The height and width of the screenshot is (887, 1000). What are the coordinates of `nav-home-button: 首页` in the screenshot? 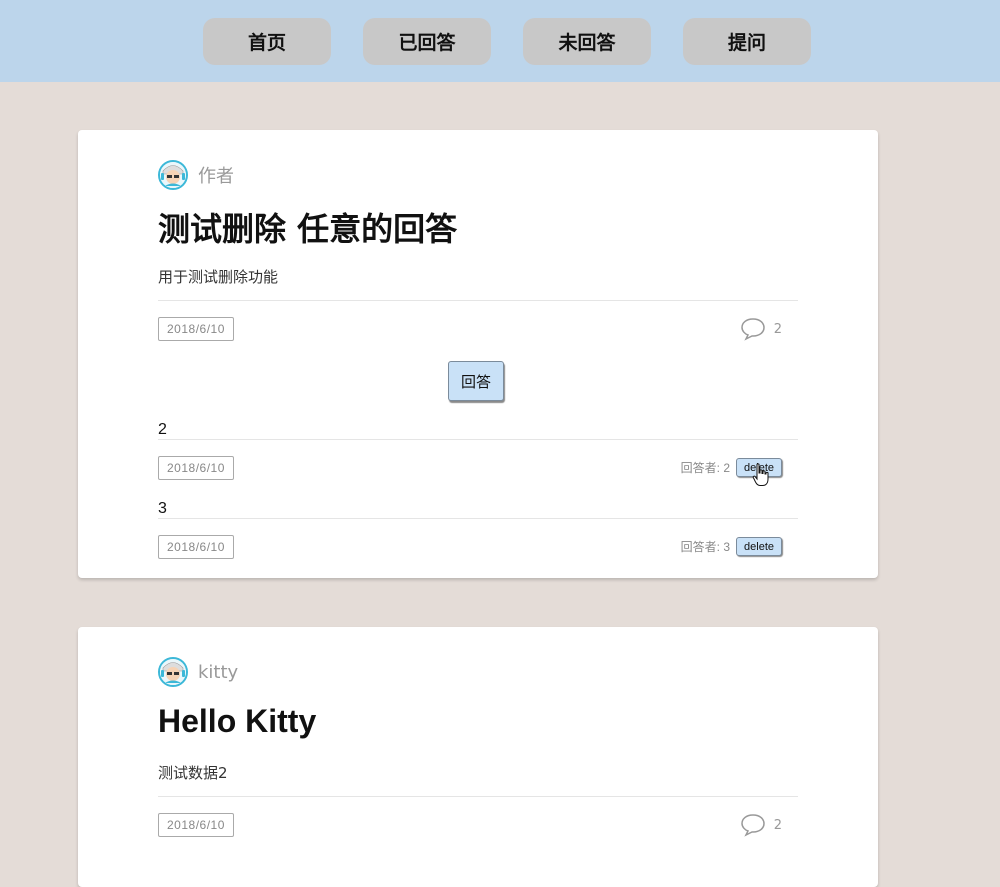 It's located at (267, 41).